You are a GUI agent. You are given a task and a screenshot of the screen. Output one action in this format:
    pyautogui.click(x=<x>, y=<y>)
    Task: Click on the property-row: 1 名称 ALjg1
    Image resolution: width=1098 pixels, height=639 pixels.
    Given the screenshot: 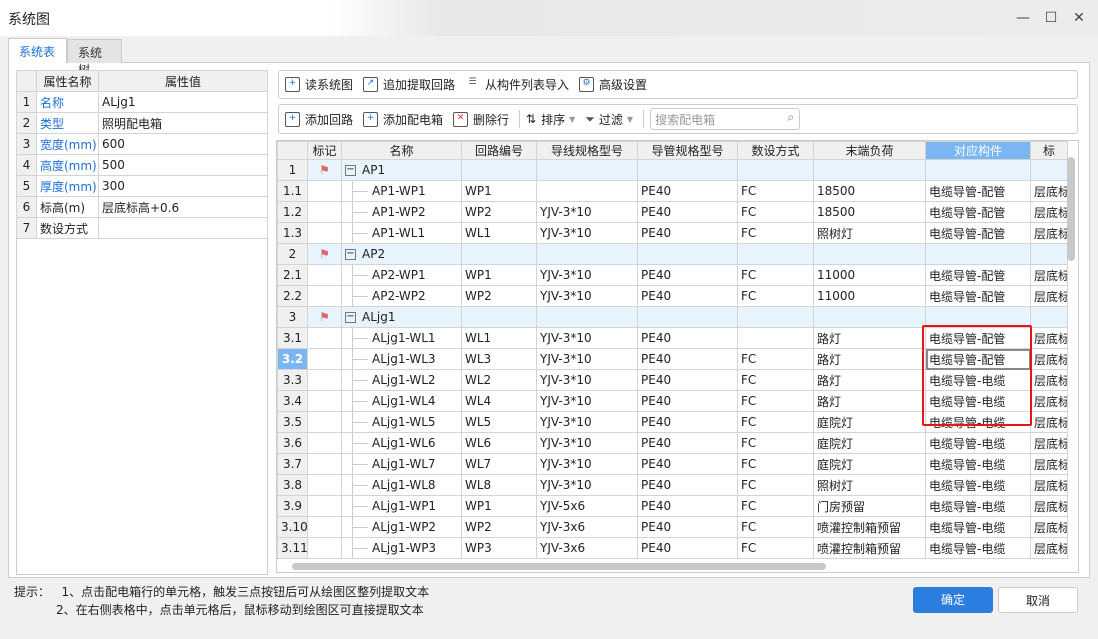 What is the action you would take?
    pyautogui.click(x=142, y=102)
    